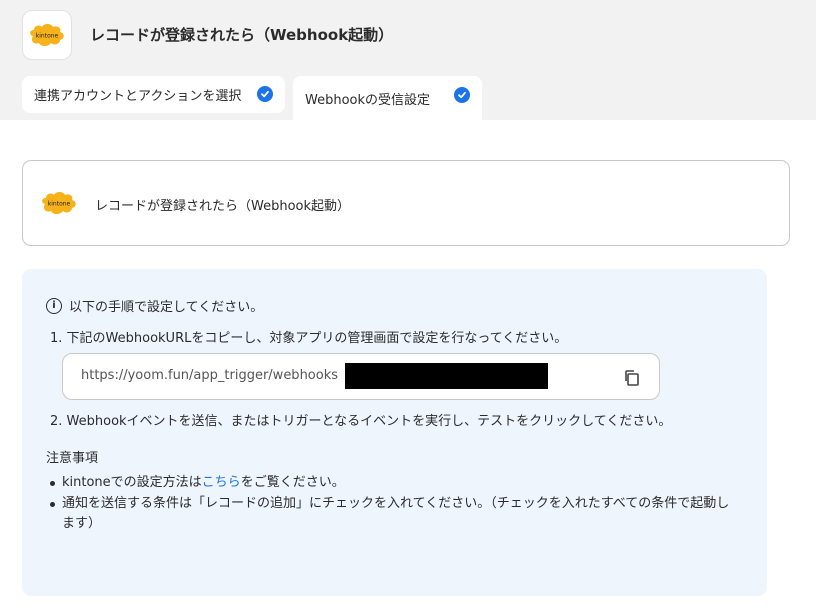 The image size is (816, 613). What do you see at coordinates (132, 482) in the screenshot?
I see `note-1-prefix: kintoneでの設定方法は` at bounding box center [132, 482].